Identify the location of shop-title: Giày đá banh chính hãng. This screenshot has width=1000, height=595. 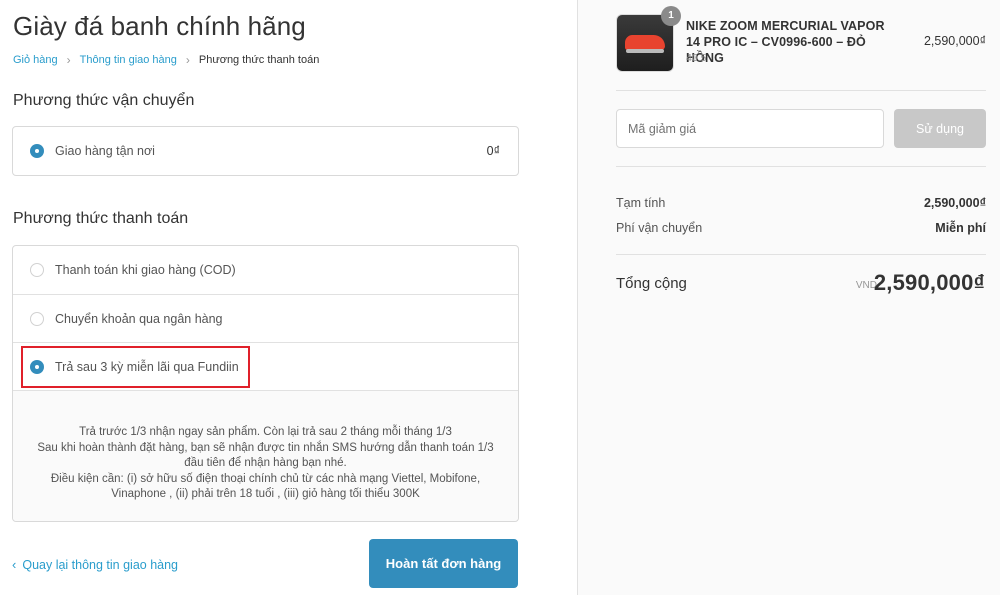
(159, 26).